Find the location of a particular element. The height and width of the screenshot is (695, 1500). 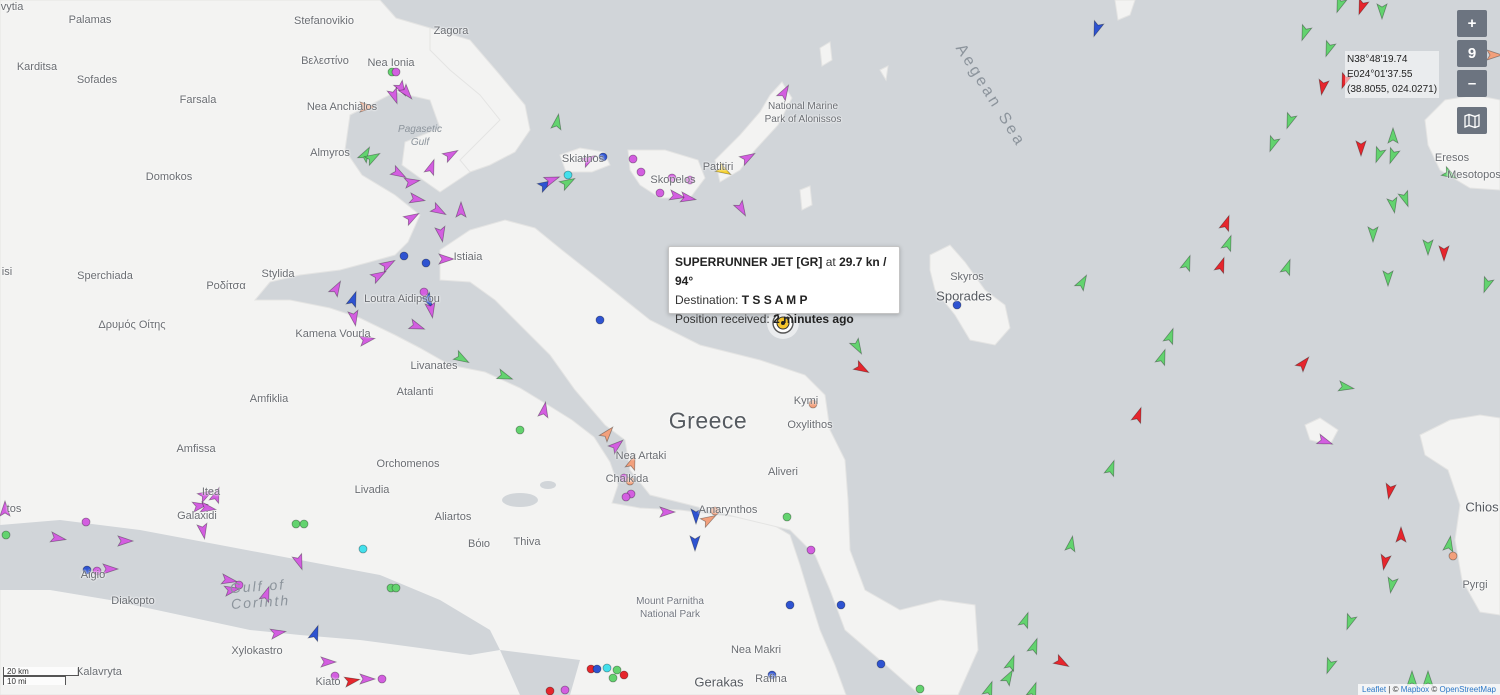

region-label-parnitha: Mount Parnitha National Park is located at coordinates (670, 608).